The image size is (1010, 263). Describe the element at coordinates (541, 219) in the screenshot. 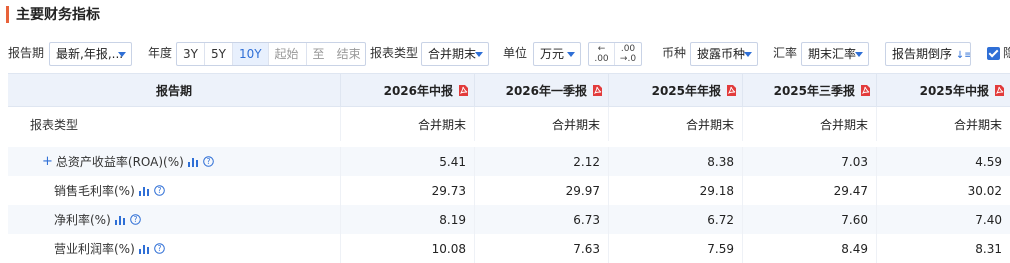

I see `table-cell: 6.73` at that location.